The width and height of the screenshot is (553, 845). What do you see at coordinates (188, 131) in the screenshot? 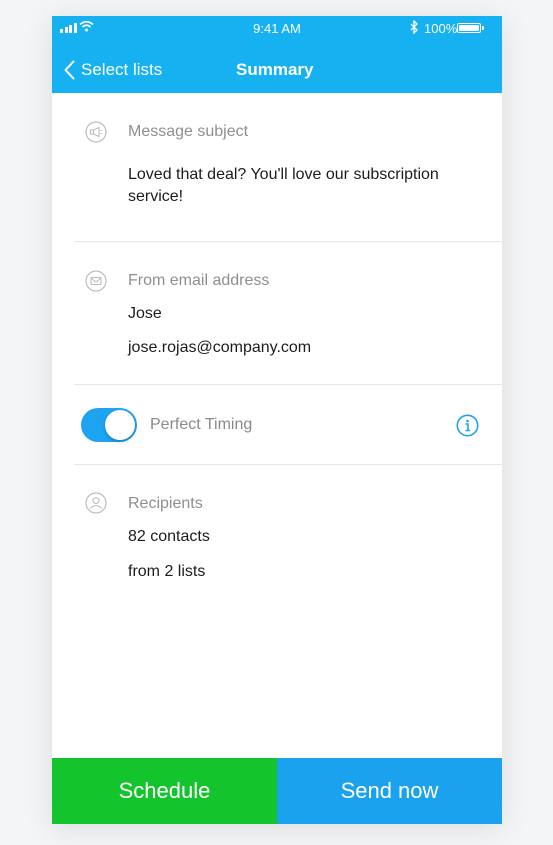
I see `subject-label: Message subject` at bounding box center [188, 131].